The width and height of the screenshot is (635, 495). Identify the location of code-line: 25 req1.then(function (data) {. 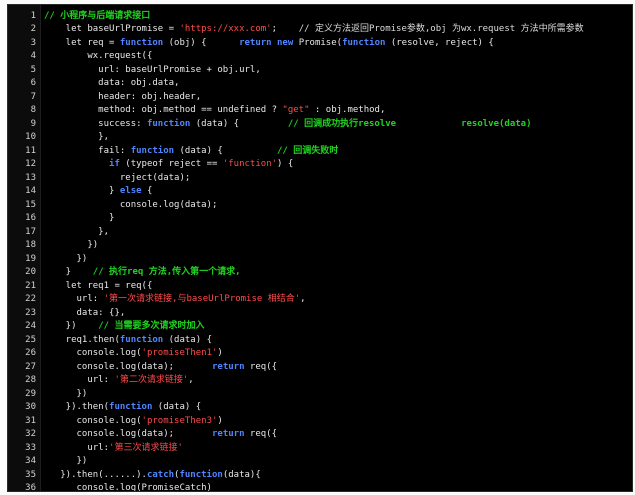
(320, 341).